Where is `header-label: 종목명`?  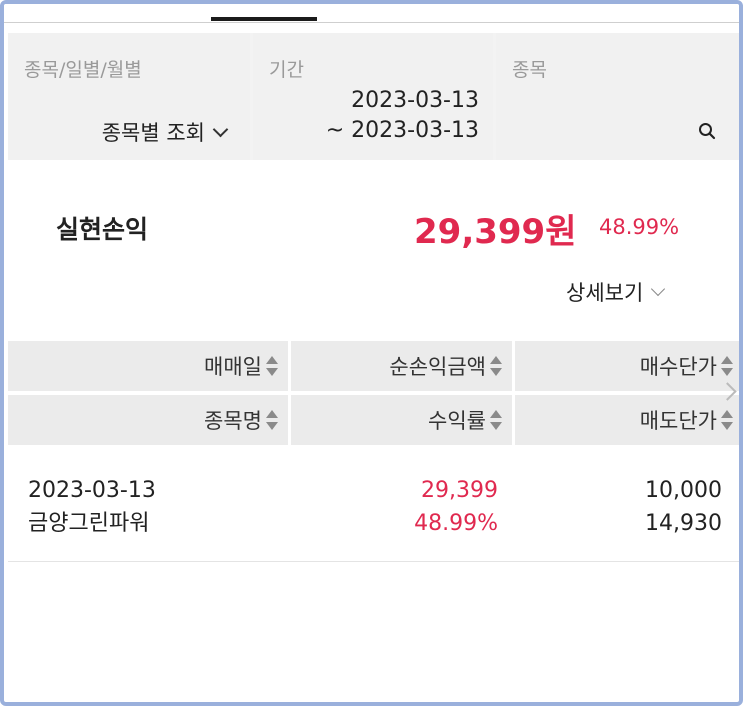 header-label: 종목명 is located at coordinates (233, 421).